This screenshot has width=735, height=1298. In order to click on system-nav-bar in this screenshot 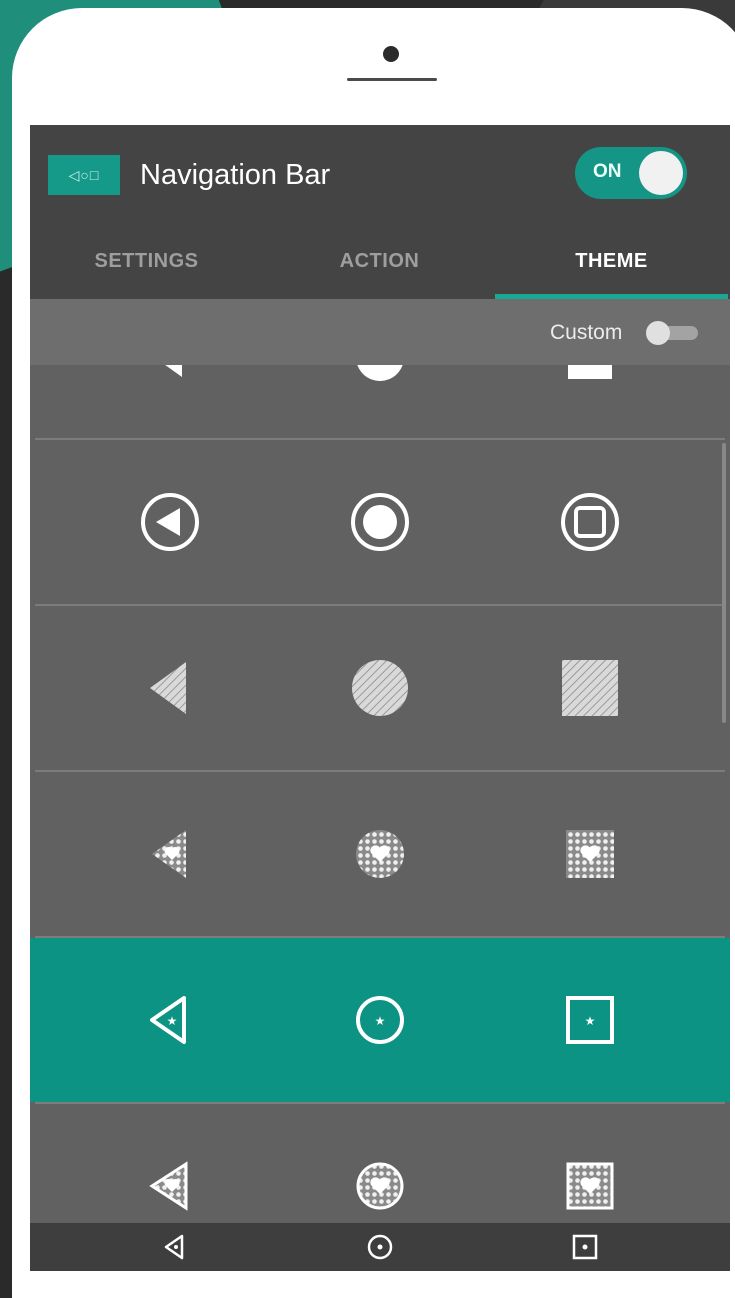, I will do `click(380, 1247)`.